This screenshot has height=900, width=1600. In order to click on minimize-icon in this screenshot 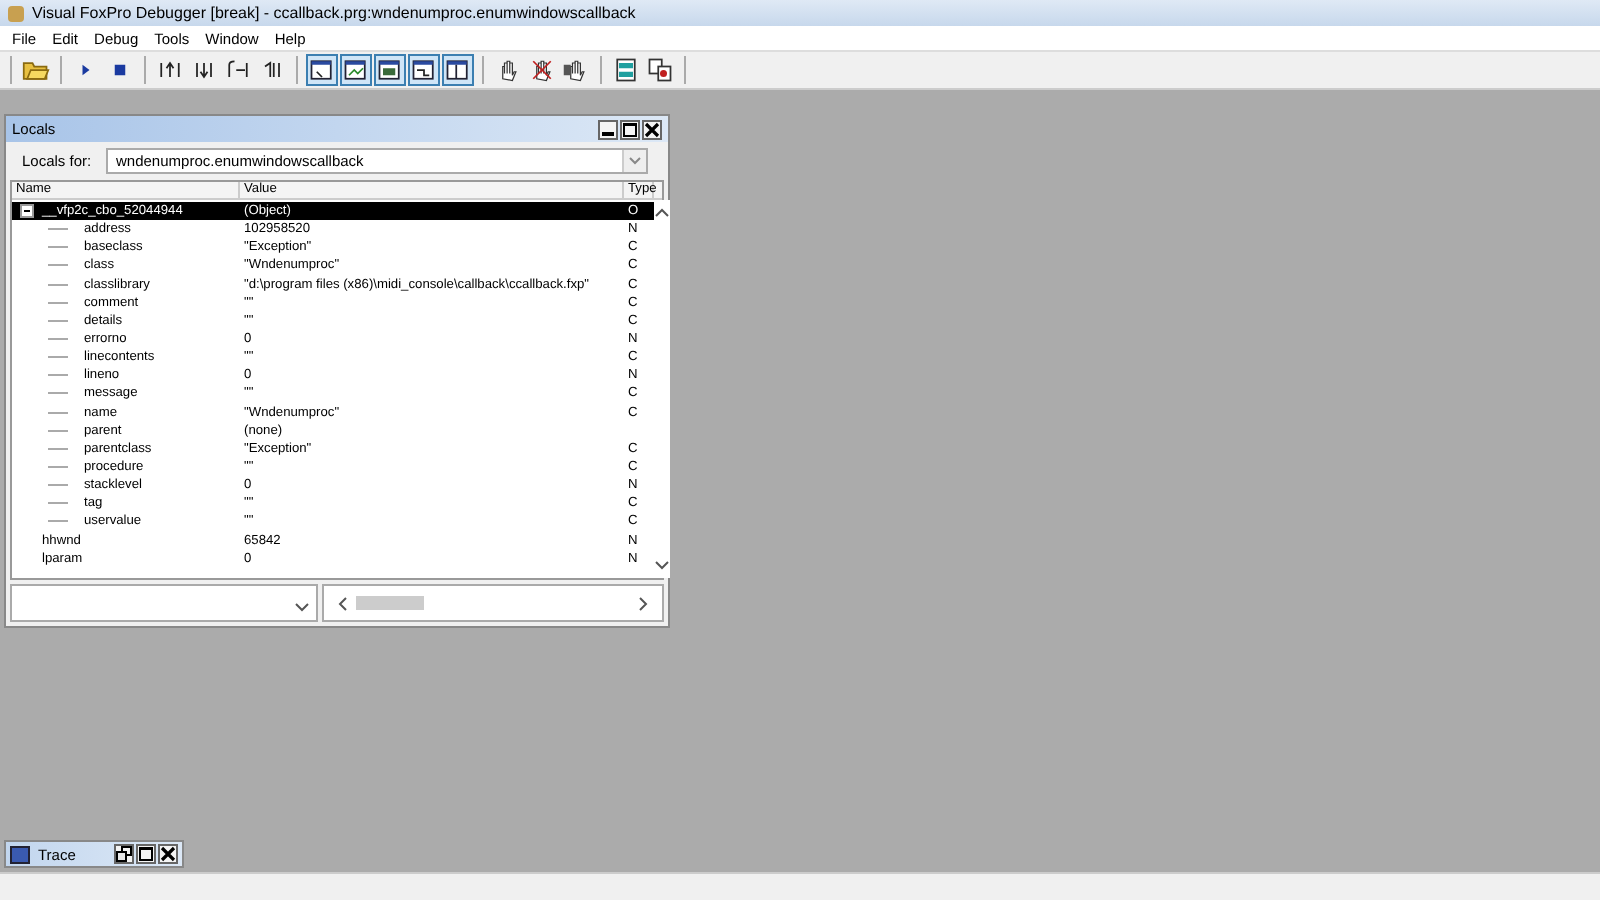, I will do `click(608, 134)`.